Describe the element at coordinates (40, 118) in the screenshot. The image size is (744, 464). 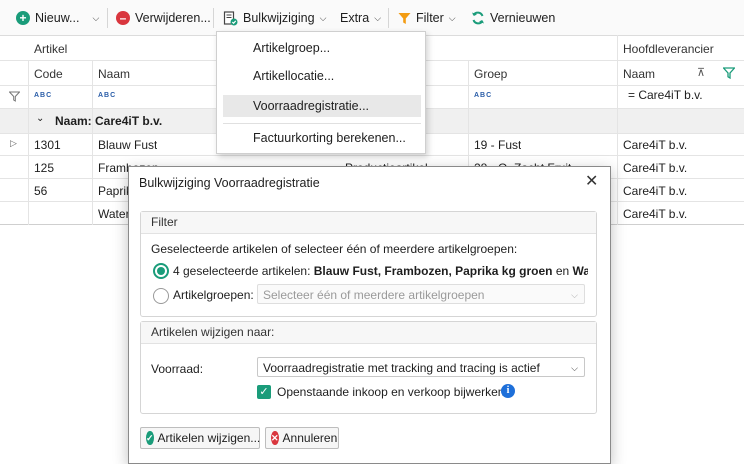
I see `collapse-icon: ⌄` at that location.